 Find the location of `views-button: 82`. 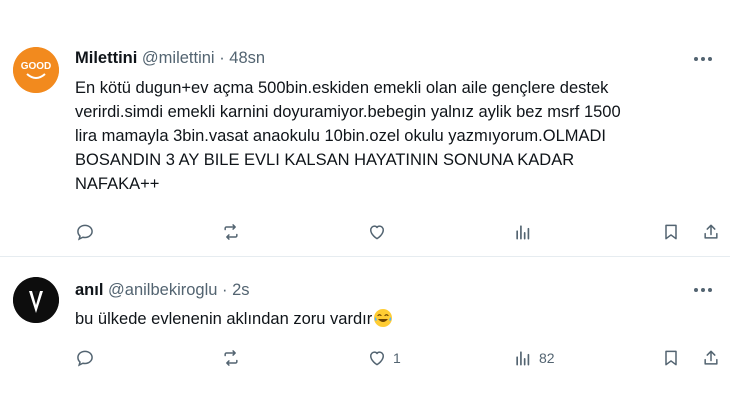

views-button: 82 is located at coordinates (534, 358).